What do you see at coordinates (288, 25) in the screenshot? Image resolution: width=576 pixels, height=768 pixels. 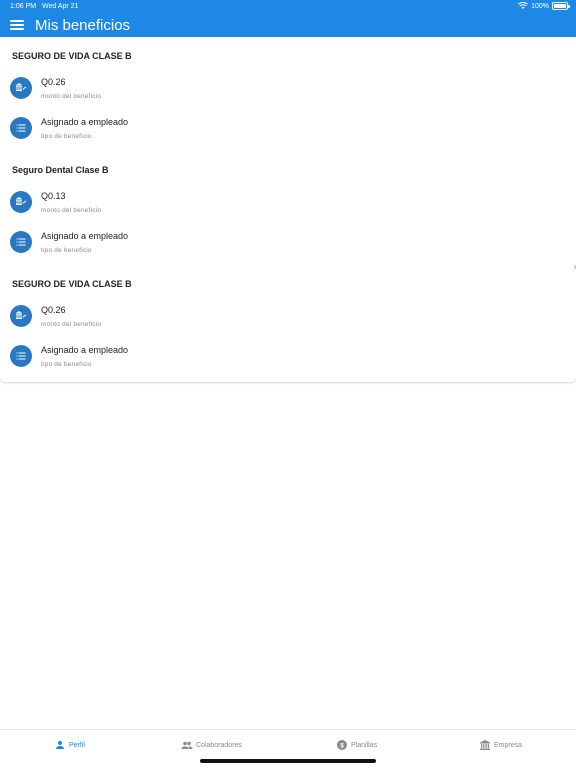 I see `app-bar: Mis beneficios` at bounding box center [288, 25].